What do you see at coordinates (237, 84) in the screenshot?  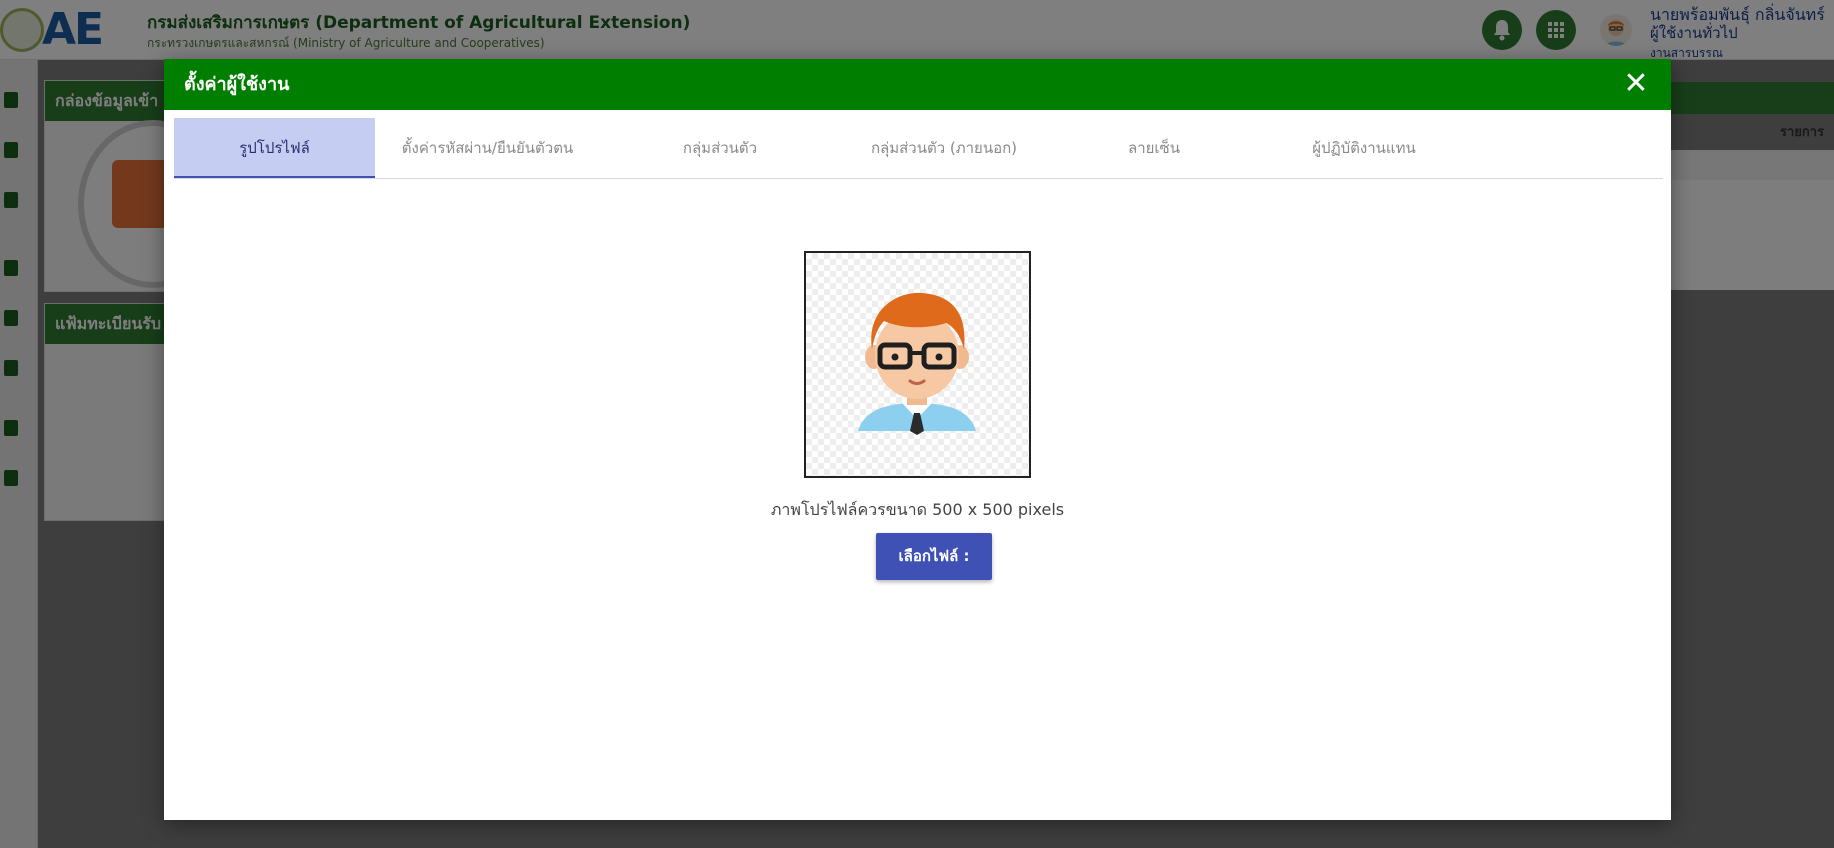 I see `modal-title: ตั้งค่าผู้ใช้งาน` at bounding box center [237, 84].